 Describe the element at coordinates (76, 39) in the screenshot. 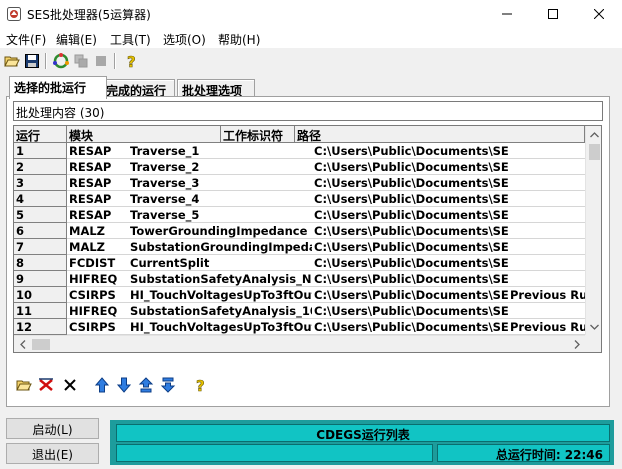

I see `menu-edit: 编辑(E)` at that location.